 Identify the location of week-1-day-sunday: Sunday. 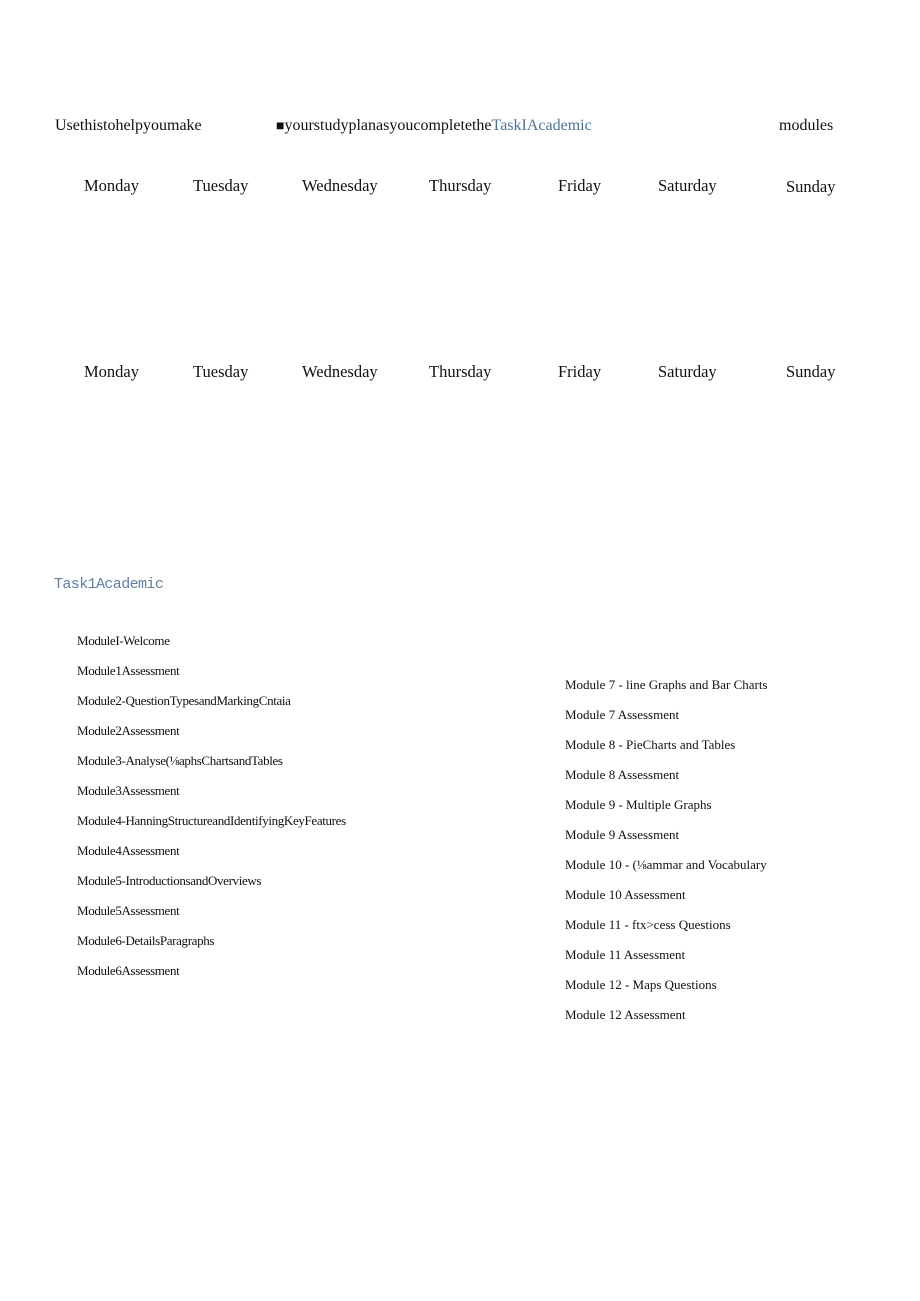
(811, 186).